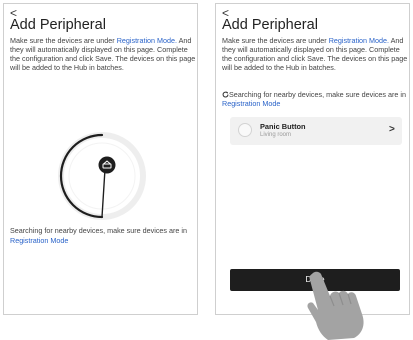 The width and height of the screenshot is (413, 340). Describe the element at coordinates (276, 135) in the screenshot. I see `device-room: Living room` at that location.